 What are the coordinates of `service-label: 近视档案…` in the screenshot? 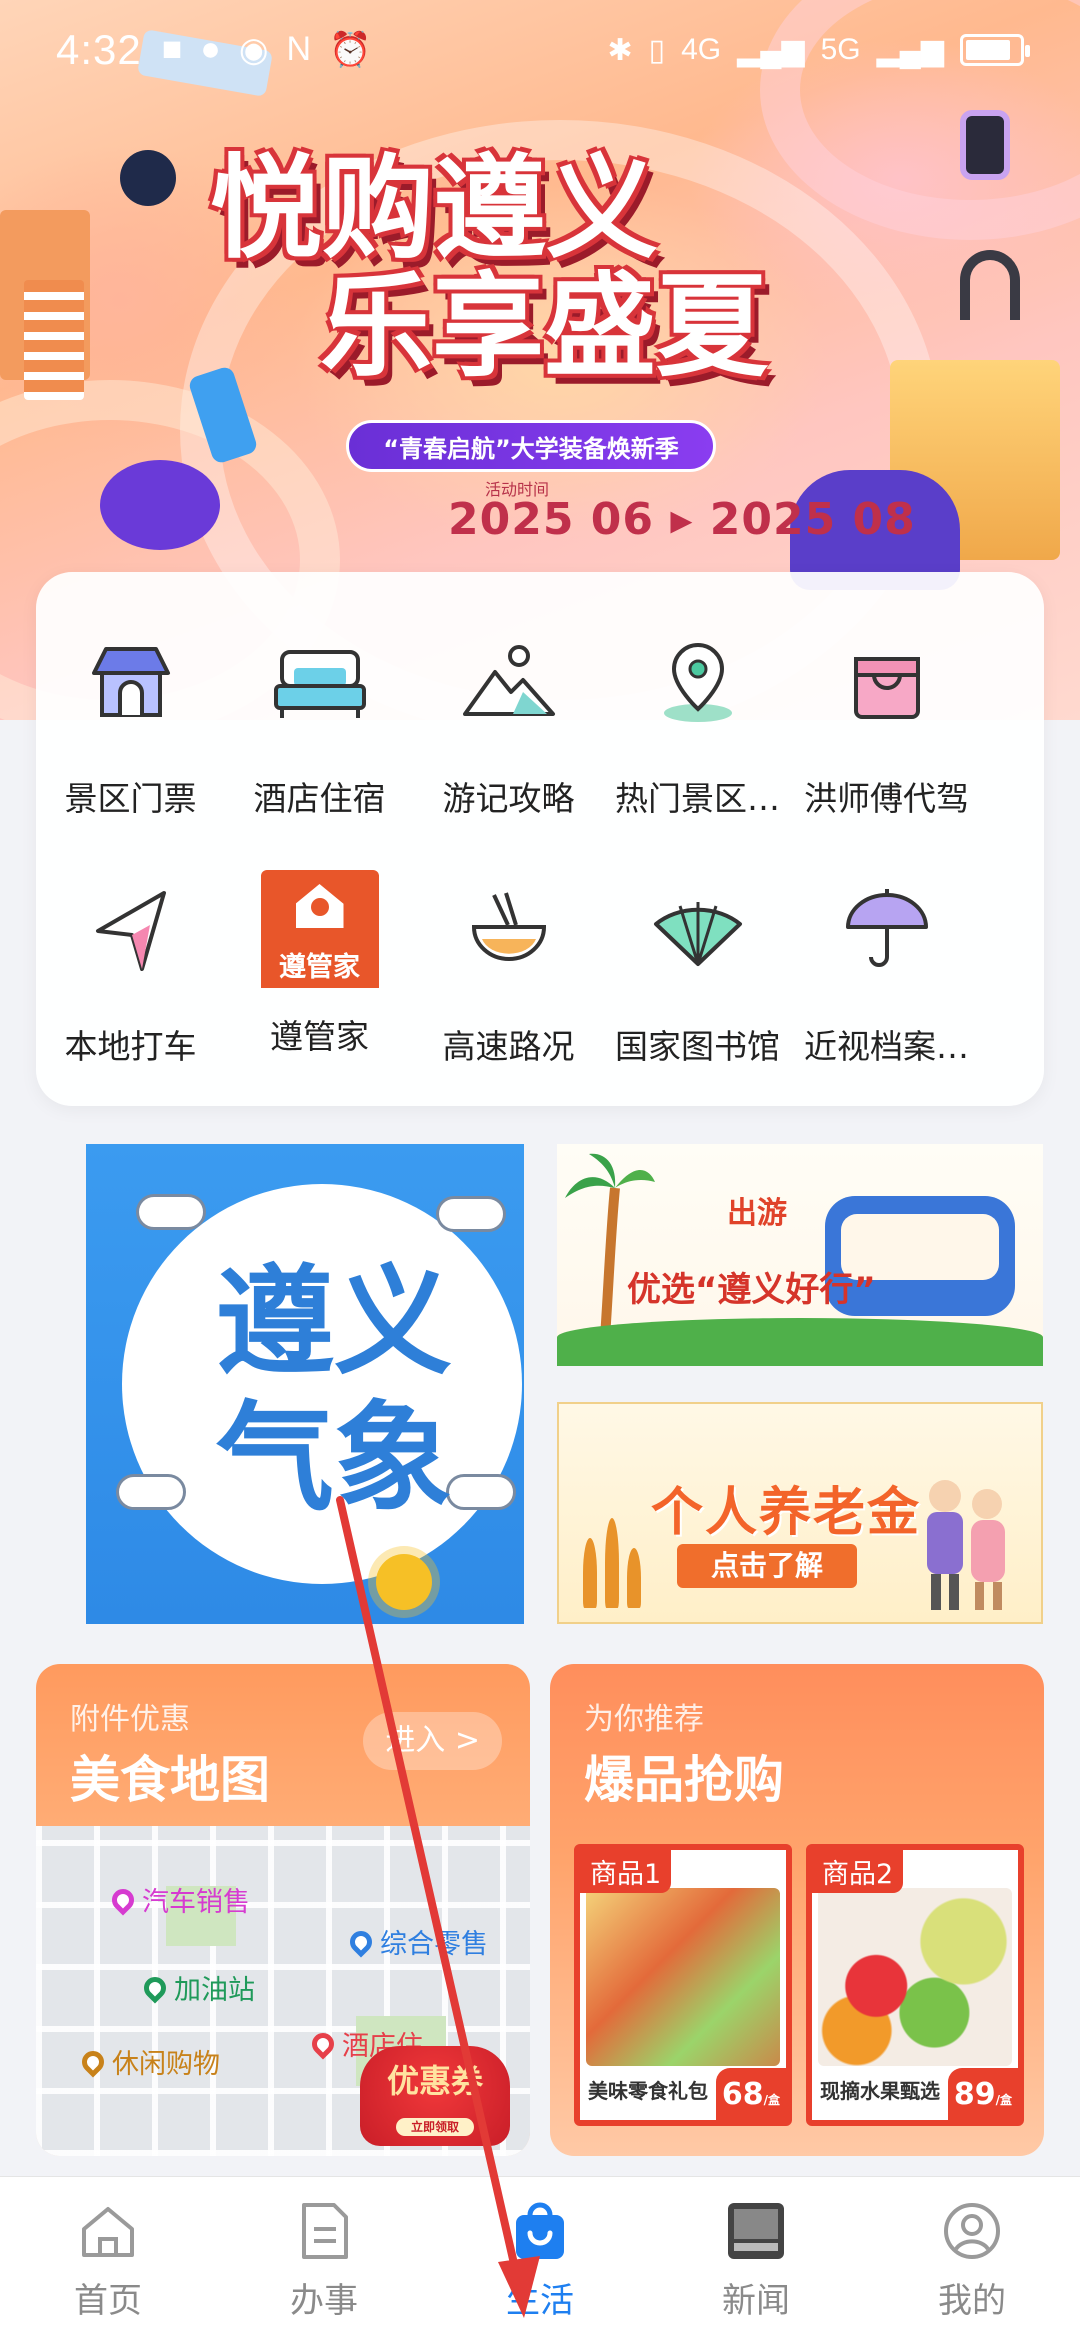 It's located at (886, 1046).